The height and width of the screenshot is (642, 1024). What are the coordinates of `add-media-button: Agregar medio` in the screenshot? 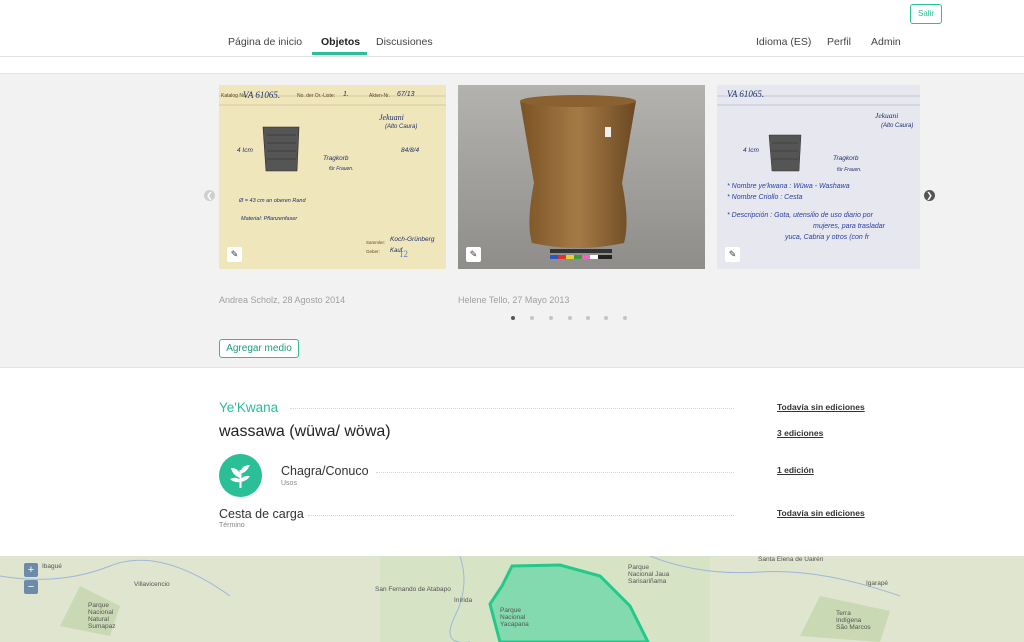 It's located at (259, 348).